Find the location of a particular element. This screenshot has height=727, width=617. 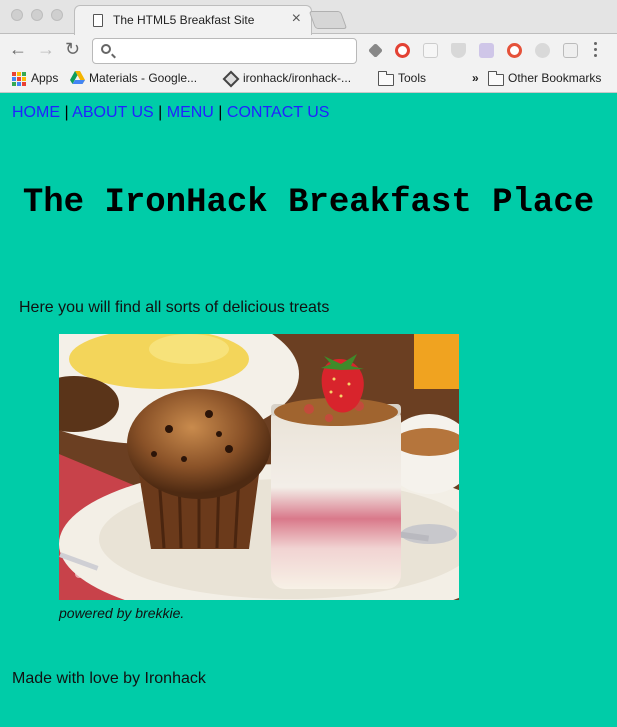

tab-strip: The HTML5 Breakfast Site × is located at coordinates (308, 17).